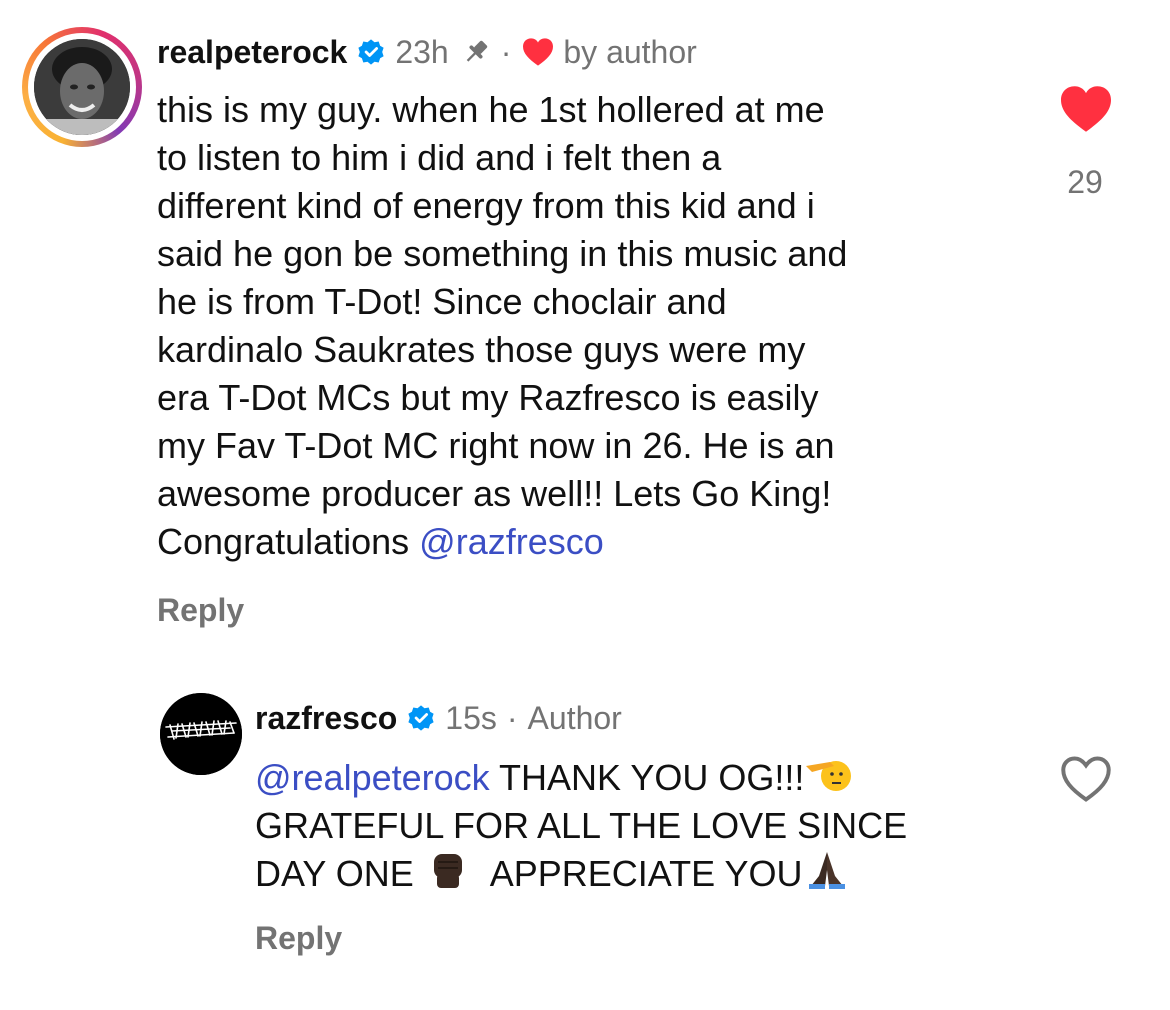 The height and width of the screenshot is (1010, 1170). Describe the element at coordinates (471, 717) in the screenshot. I see `timestamp: 15s` at that location.